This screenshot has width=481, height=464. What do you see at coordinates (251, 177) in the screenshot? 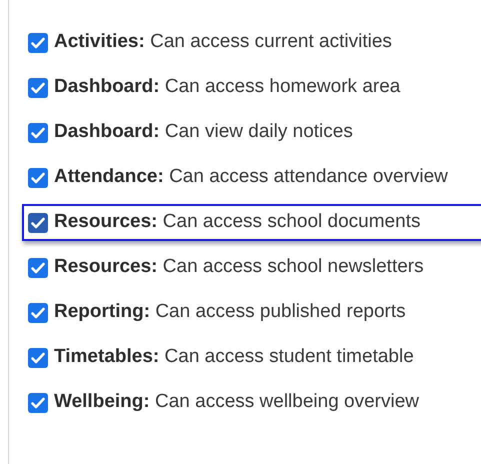
I see `permission-label: Attendance: Can access attendance overview` at bounding box center [251, 177].